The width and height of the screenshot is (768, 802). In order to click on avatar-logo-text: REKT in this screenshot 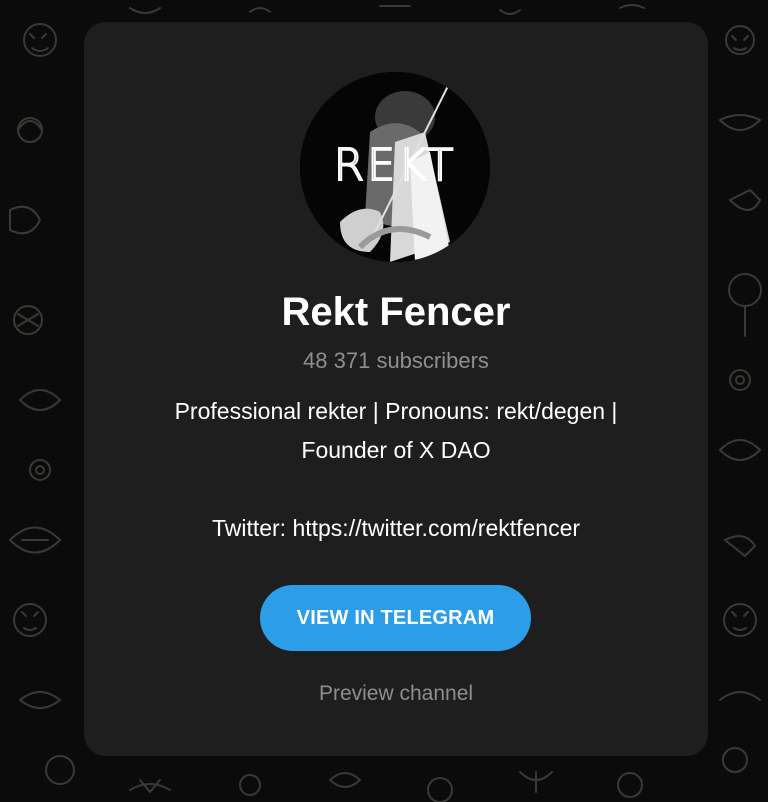, I will do `click(395, 165)`.